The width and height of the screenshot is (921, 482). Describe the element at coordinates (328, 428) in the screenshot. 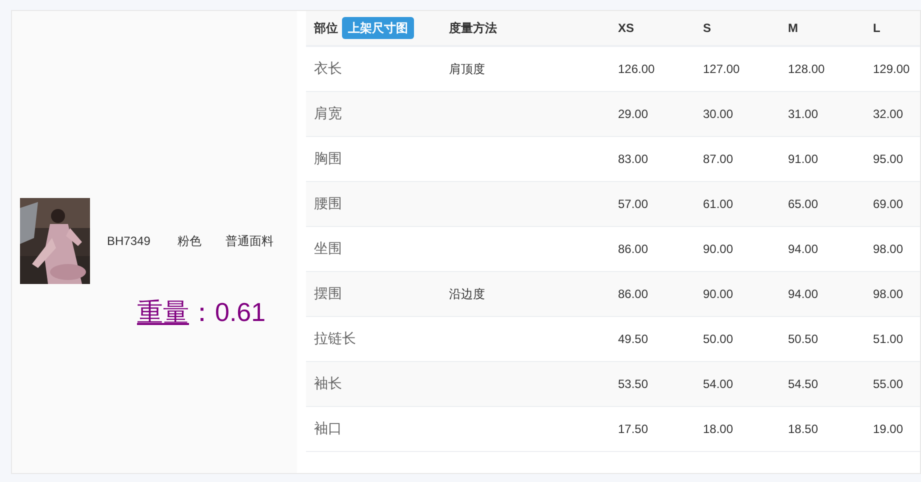

I see `part-name: 袖口` at that location.